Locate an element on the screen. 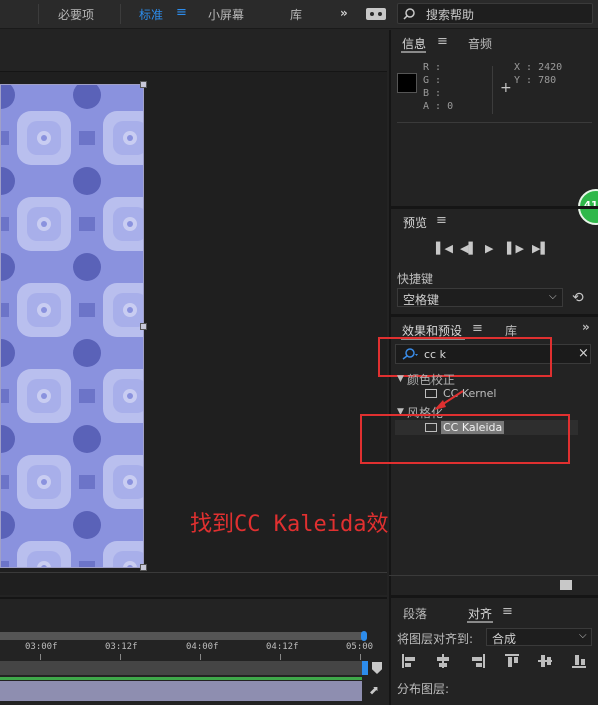  play-icon: ▶ is located at coordinates (489, 248).